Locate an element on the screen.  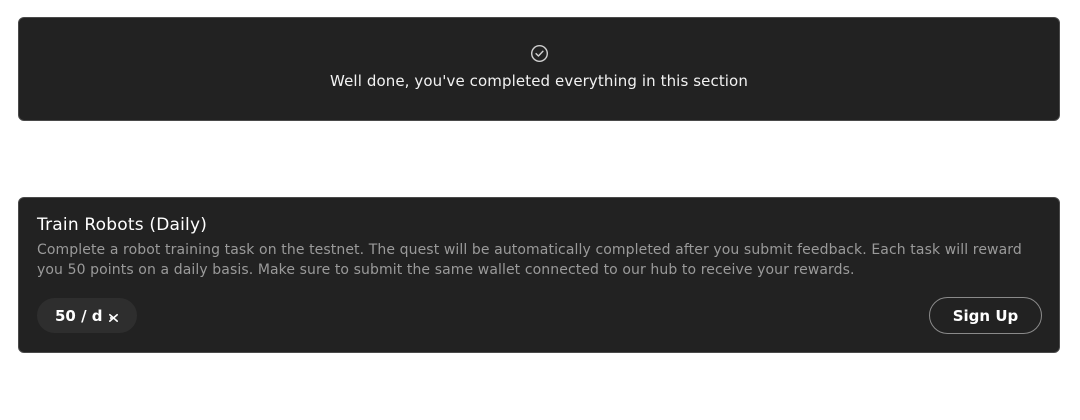
sign-up-button: Sign Up is located at coordinates (985, 315).